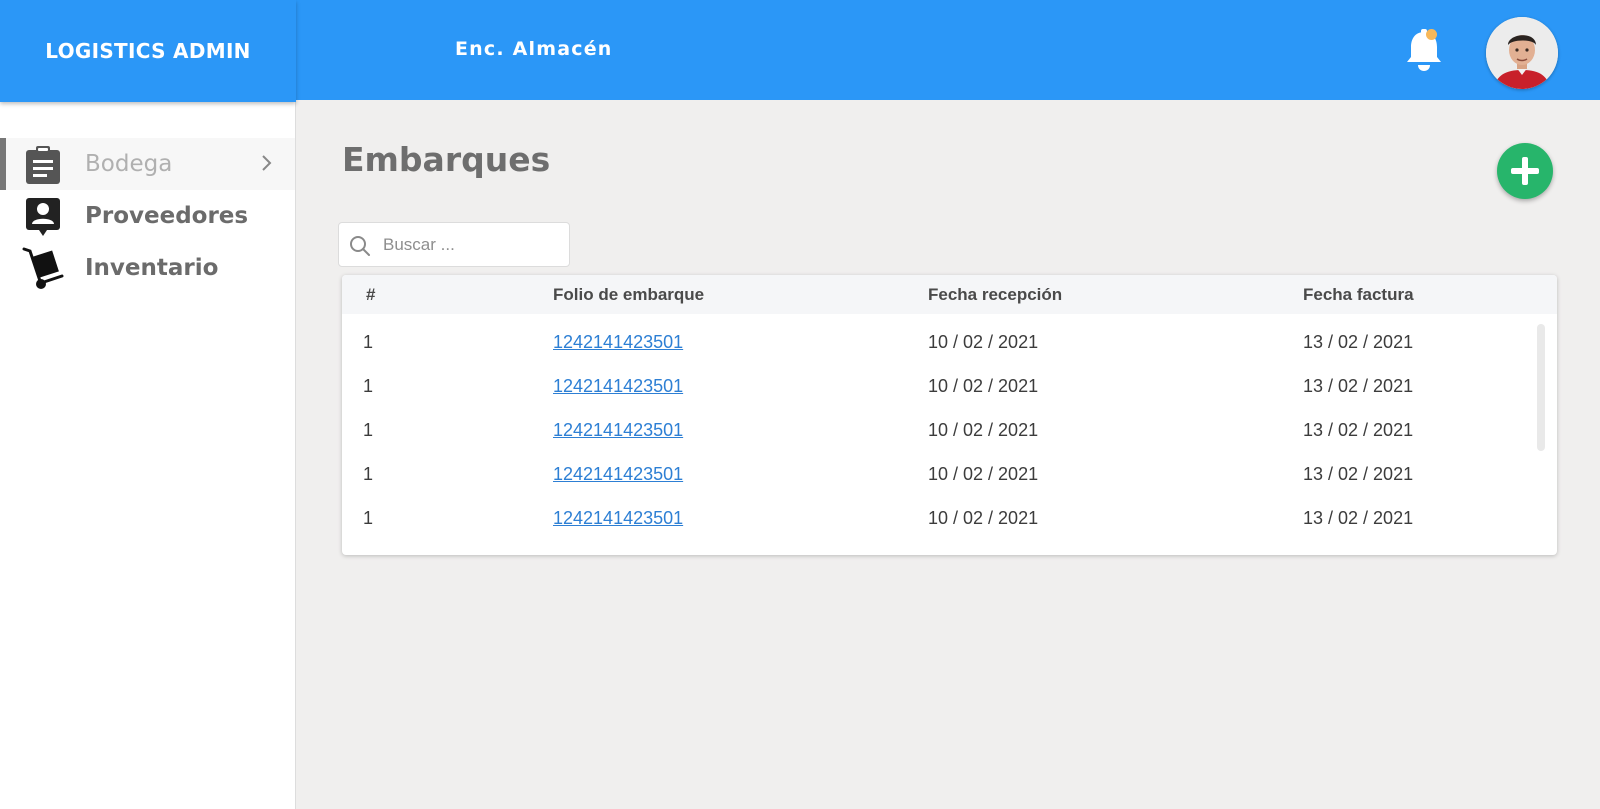  Describe the element at coordinates (43, 217) in the screenshot. I see `contact-card-icon` at that location.